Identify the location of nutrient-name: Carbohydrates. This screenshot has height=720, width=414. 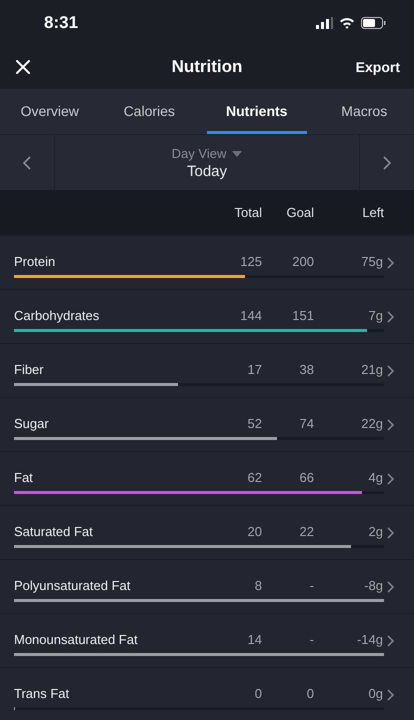
(57, 315).